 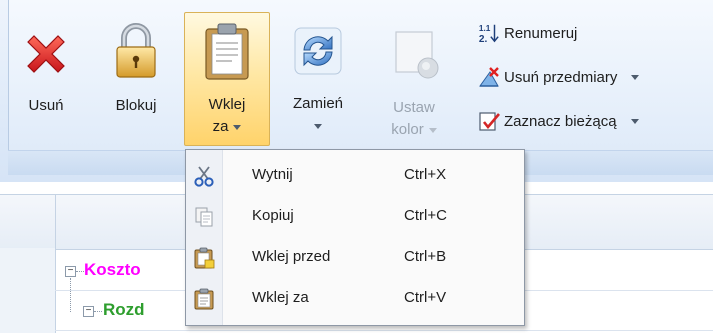 I want to click on delete-button: Usuń, so click(x=46, y=78).